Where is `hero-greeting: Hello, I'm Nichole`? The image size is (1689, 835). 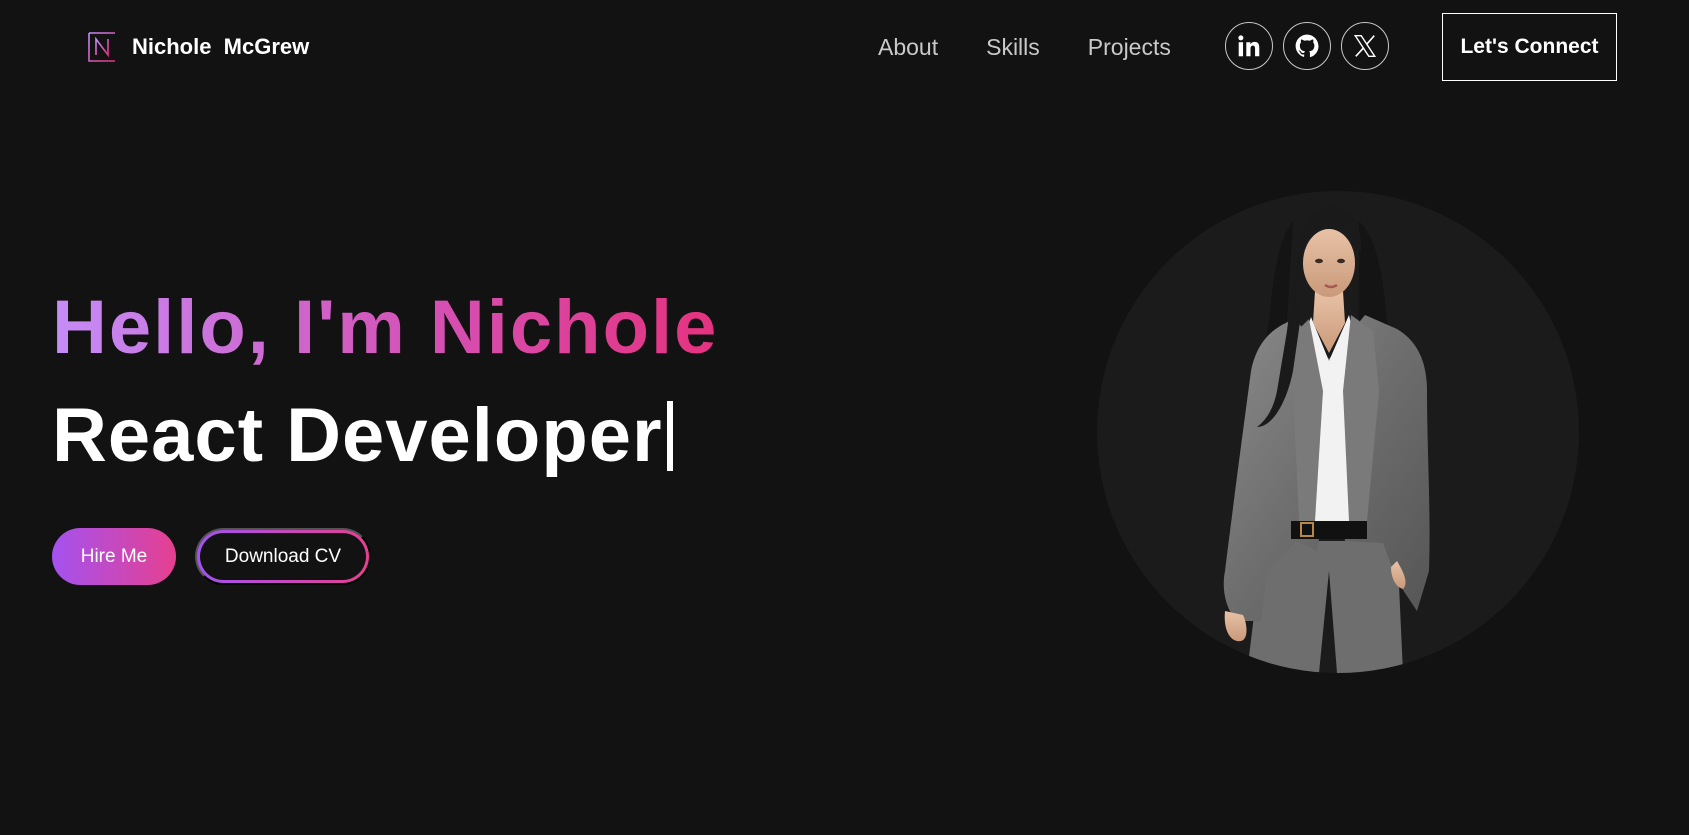
hero-greeting: Hello, I'm Nichole is located at coordinates (385, 327).